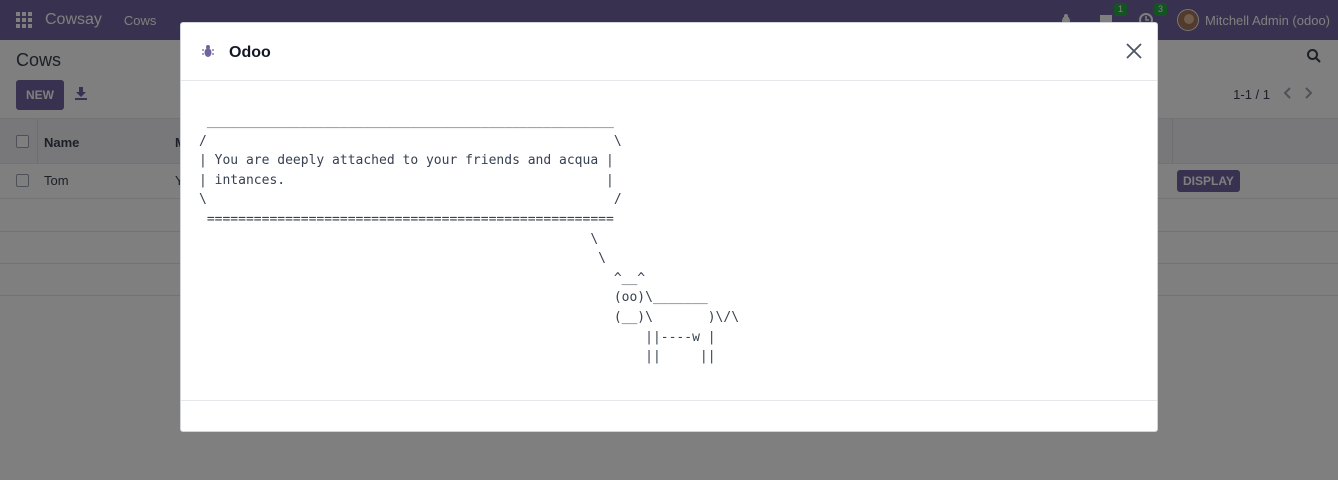 Image resolution: width=1338 pixels, height=480 pixels. What do you see at coordinates (250, 52) in the screenshot?
I see `dialog-title: Odoo` at bounding box center [250, 52].